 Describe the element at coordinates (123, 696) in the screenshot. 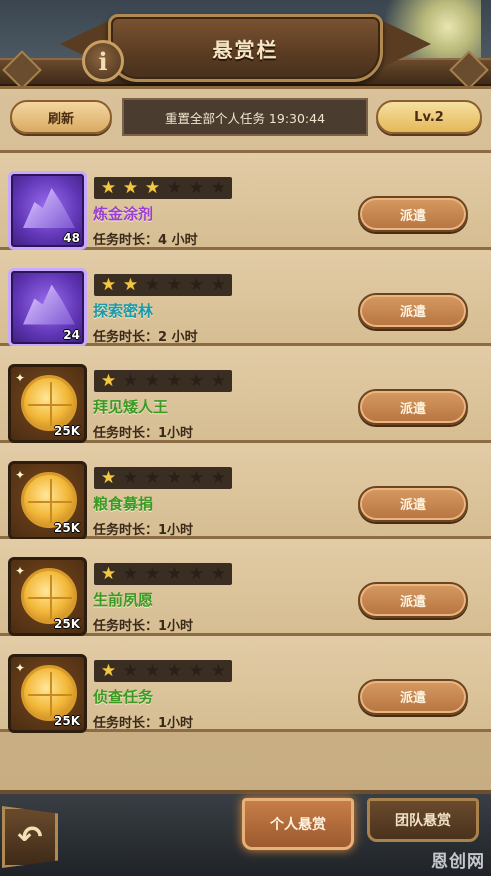

I see `task-name: 侦查任务` at that location.